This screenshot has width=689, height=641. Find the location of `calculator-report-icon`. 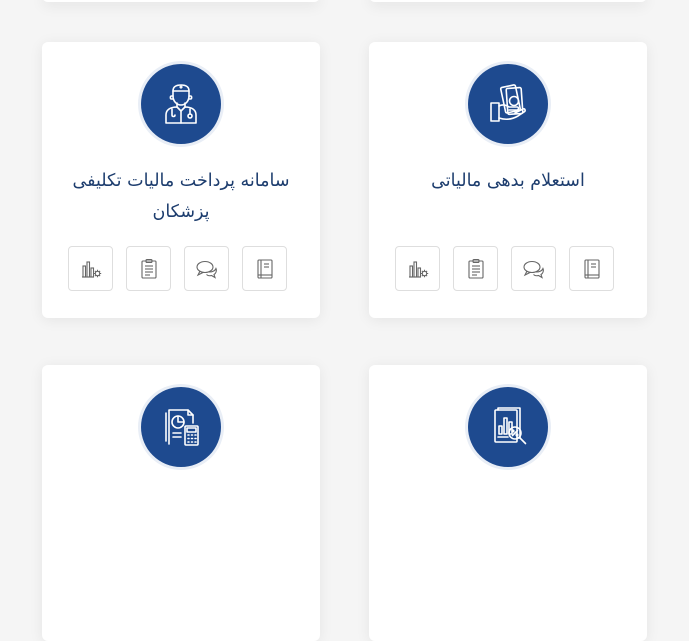

calculator-report-icon is located at coordinates (181, 427).